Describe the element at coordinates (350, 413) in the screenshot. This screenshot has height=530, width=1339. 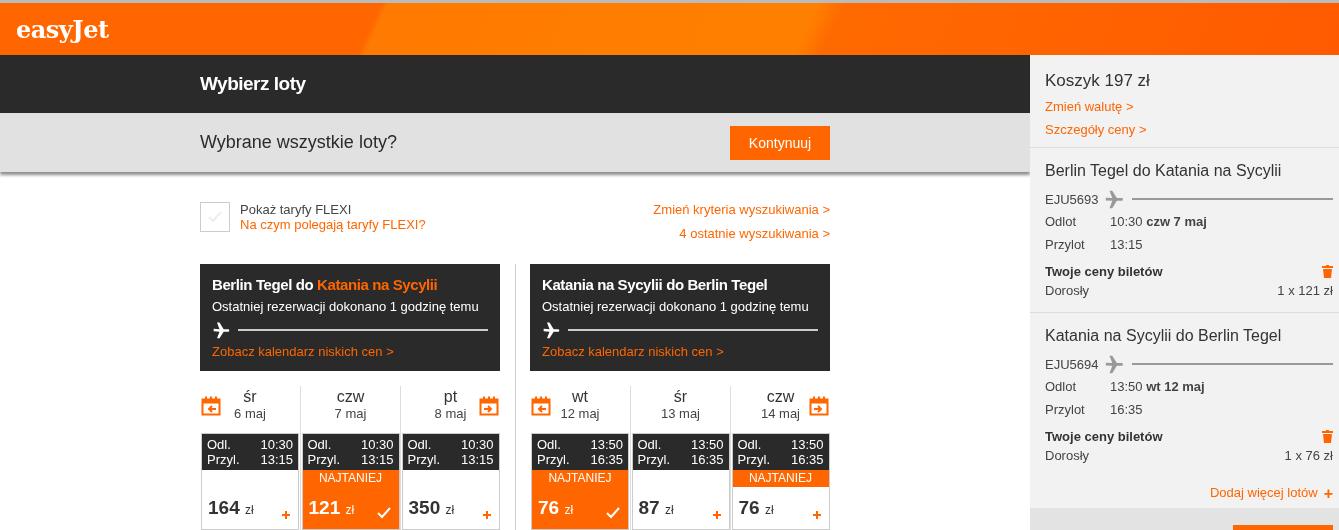
I see `date: 7 maj` at that location.